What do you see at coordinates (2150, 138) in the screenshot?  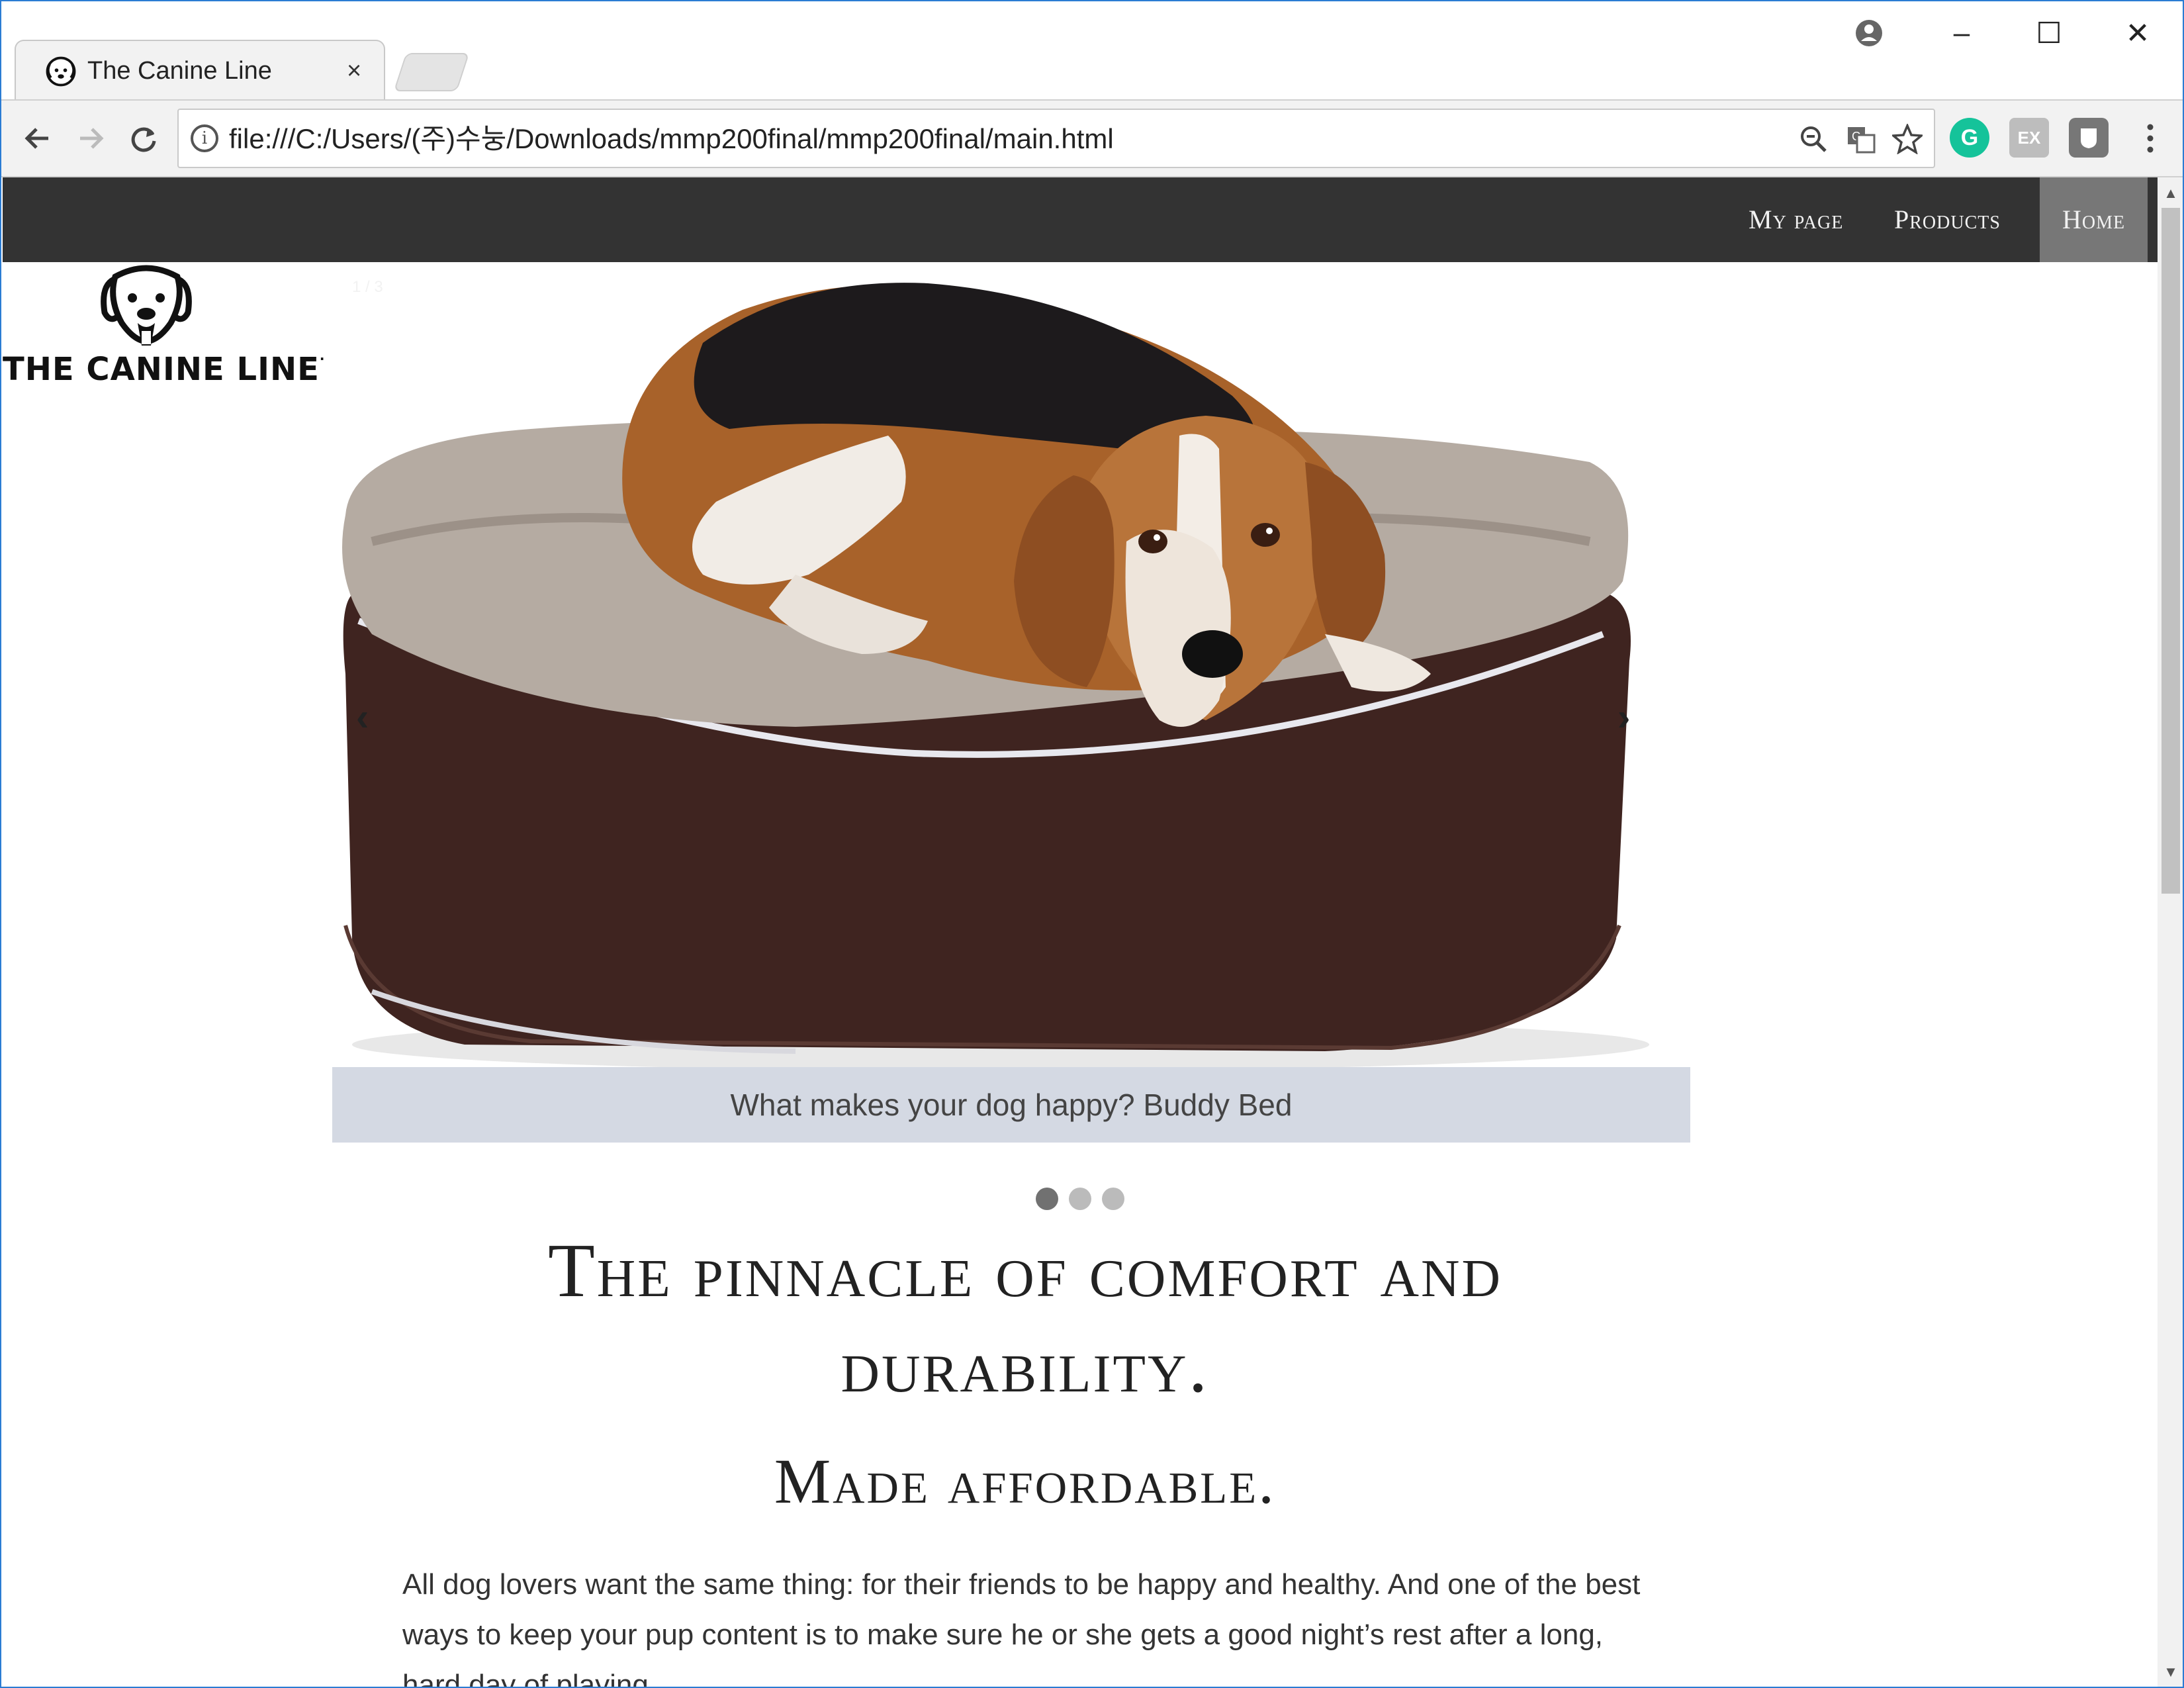 I see `menu-icon` at bounding box center [2150, 138].